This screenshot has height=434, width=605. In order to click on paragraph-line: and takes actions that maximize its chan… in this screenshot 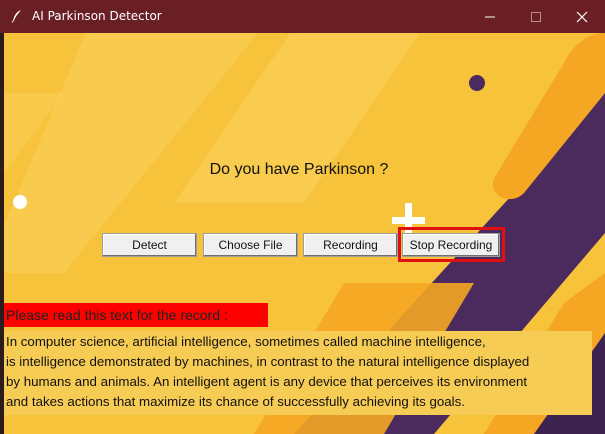, I will do `click(235, 401)`.